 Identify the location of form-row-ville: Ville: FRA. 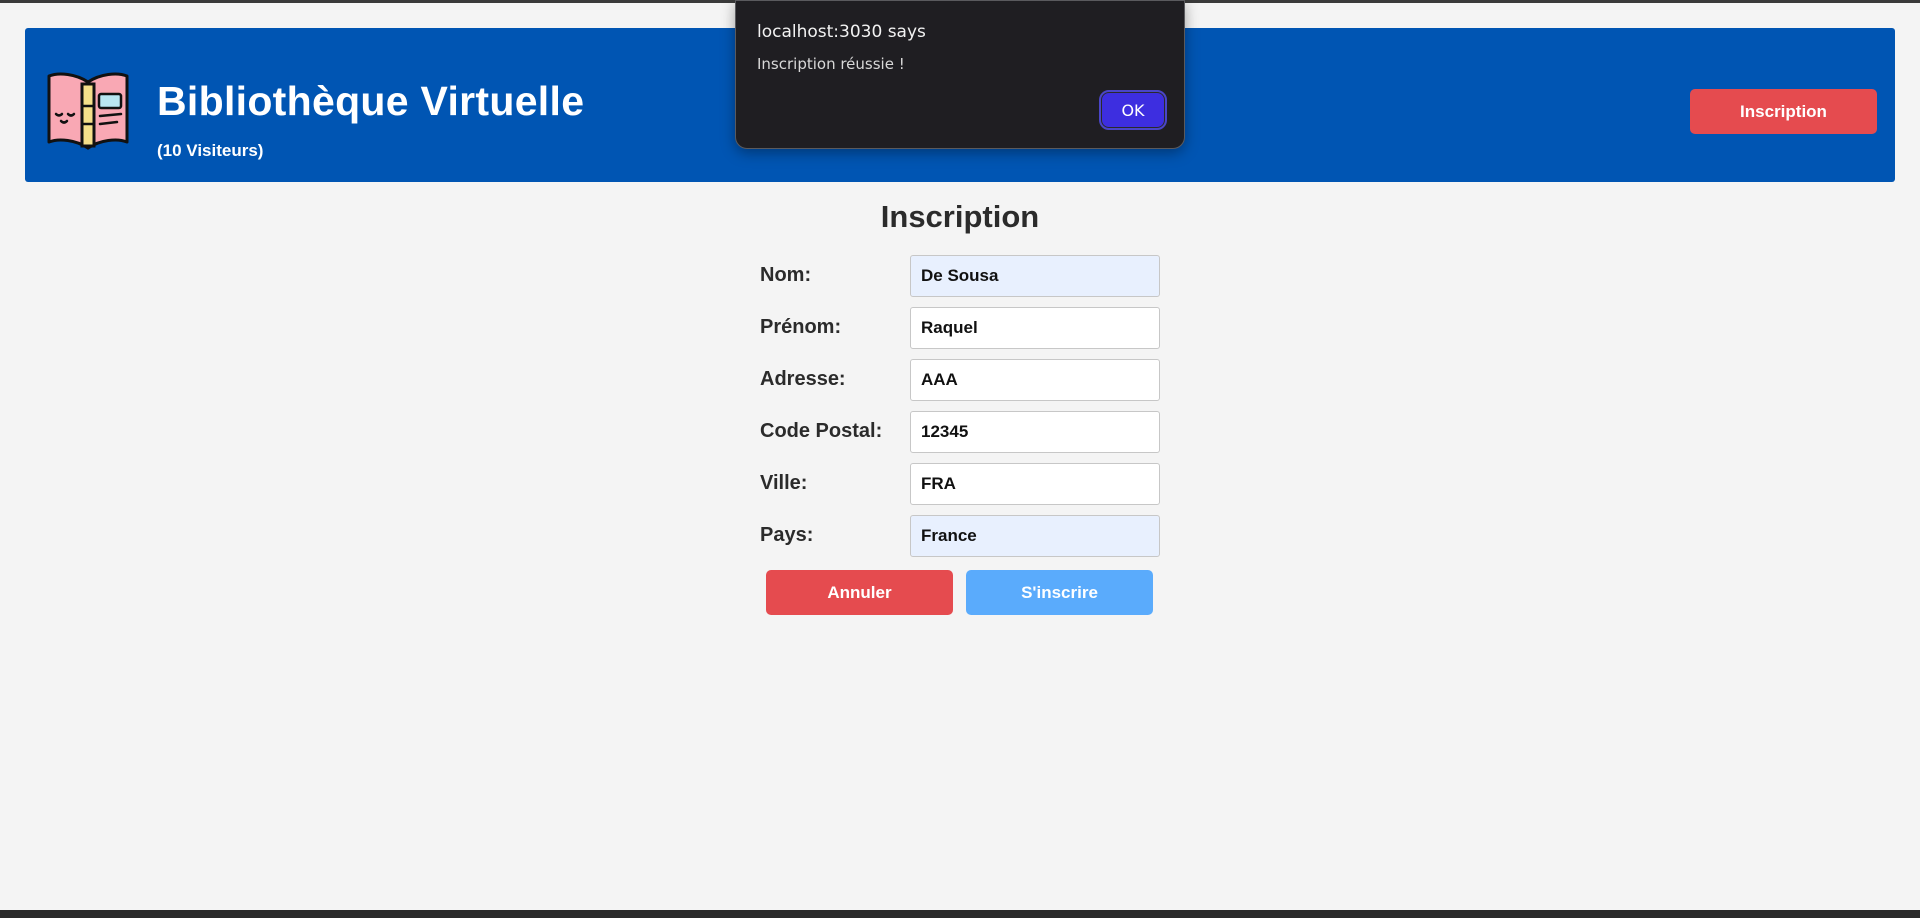
(960, 484).